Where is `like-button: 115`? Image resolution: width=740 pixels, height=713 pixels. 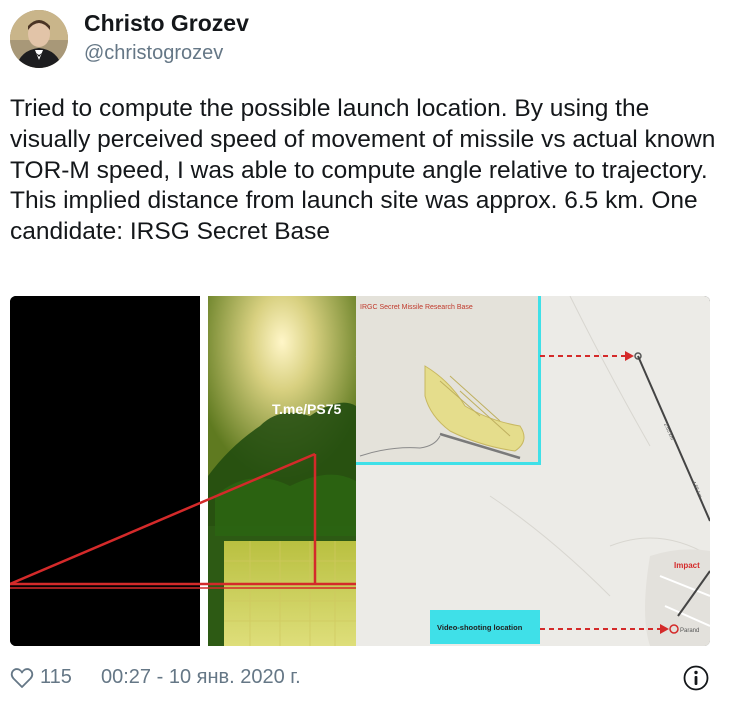 like-button: 115 is located at coordinates (41, 677).